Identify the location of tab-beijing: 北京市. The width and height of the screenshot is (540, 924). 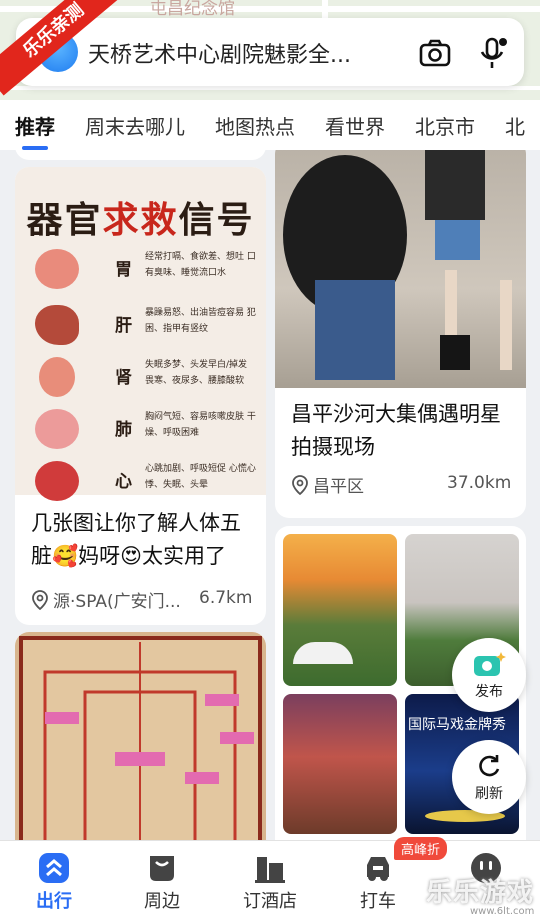
(445, 125).